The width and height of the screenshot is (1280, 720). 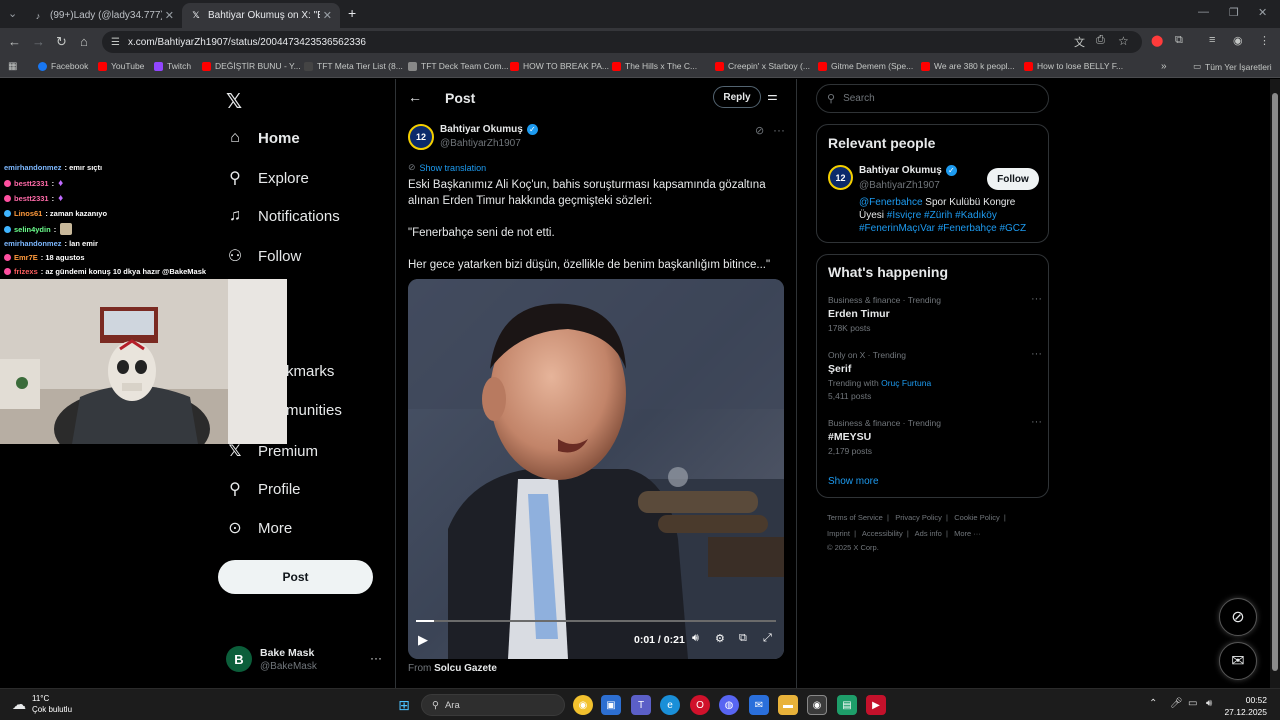 What do you see at coordinates (891, 202) in the screenshot?
I see `bio-mention-link: @Fenerbahce` at bounding box center [891, 202].